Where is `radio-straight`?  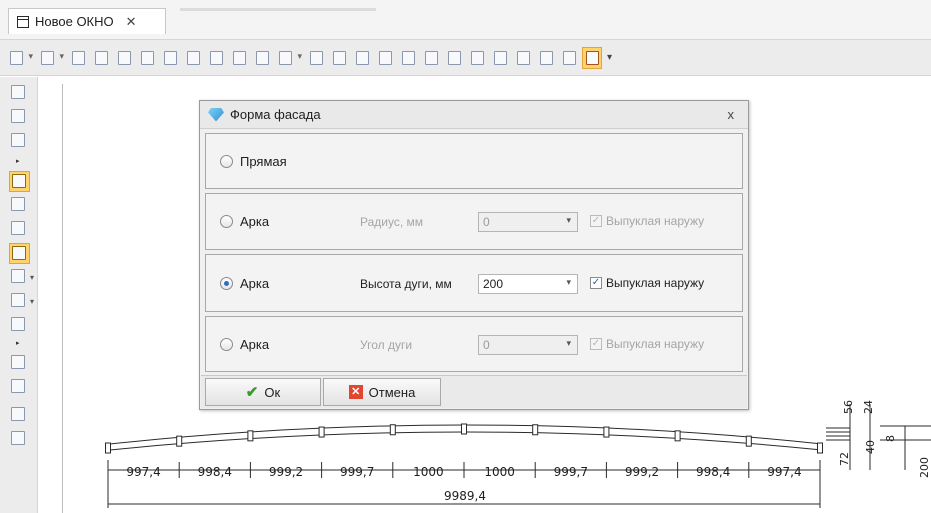 radio-straight is located at coordinates (226, 161).